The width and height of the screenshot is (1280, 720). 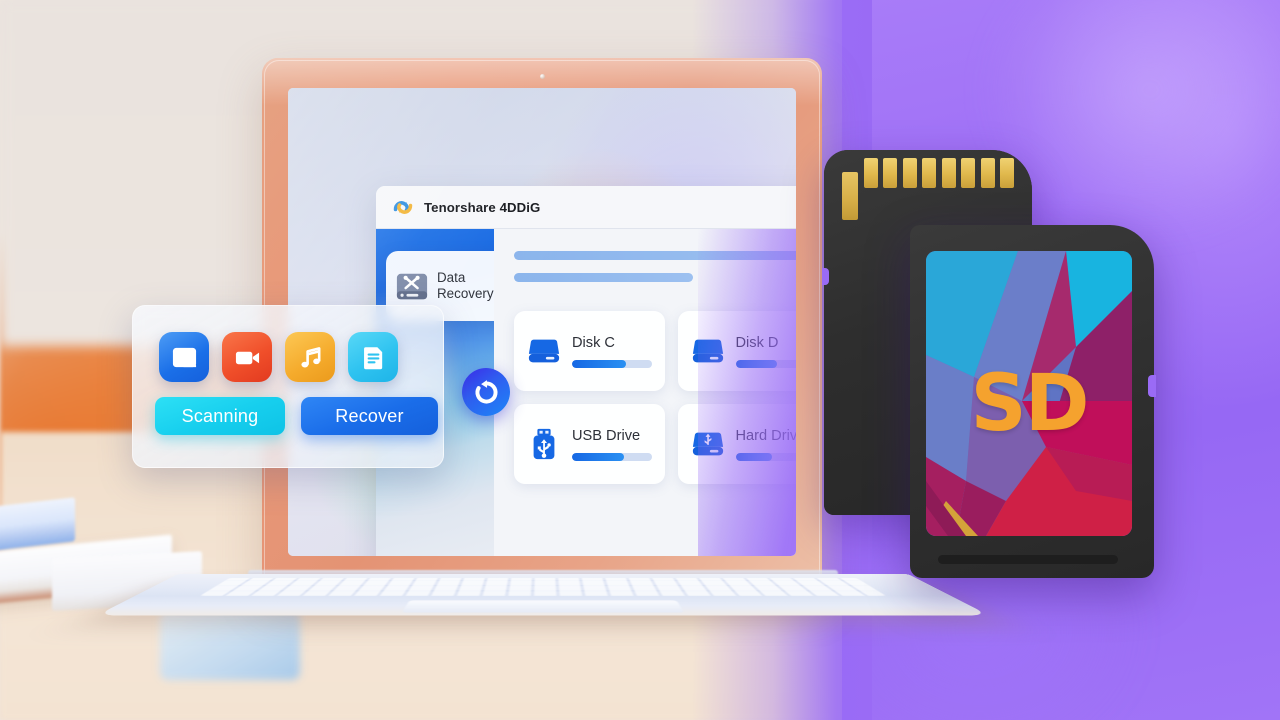 What do you see at coordinates (586, 207) in the screenshot?
I see `app-titlebar: Tenorshare 4DDiG` at bounding box center [586, 207].